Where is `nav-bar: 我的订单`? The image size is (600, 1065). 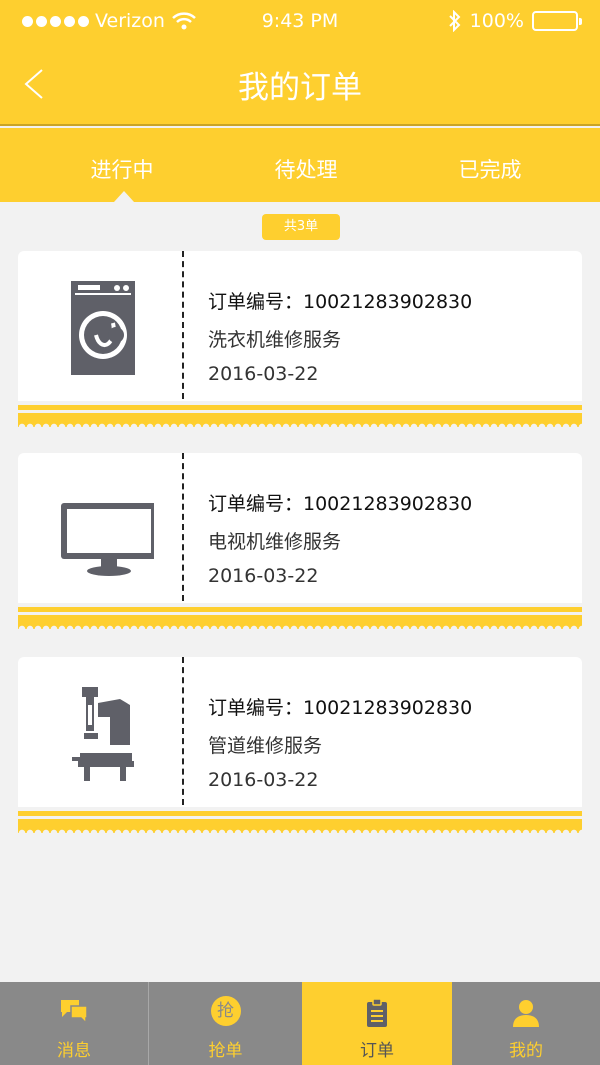 nav-bar: 我的订单 is located at coordinates (300, 84).